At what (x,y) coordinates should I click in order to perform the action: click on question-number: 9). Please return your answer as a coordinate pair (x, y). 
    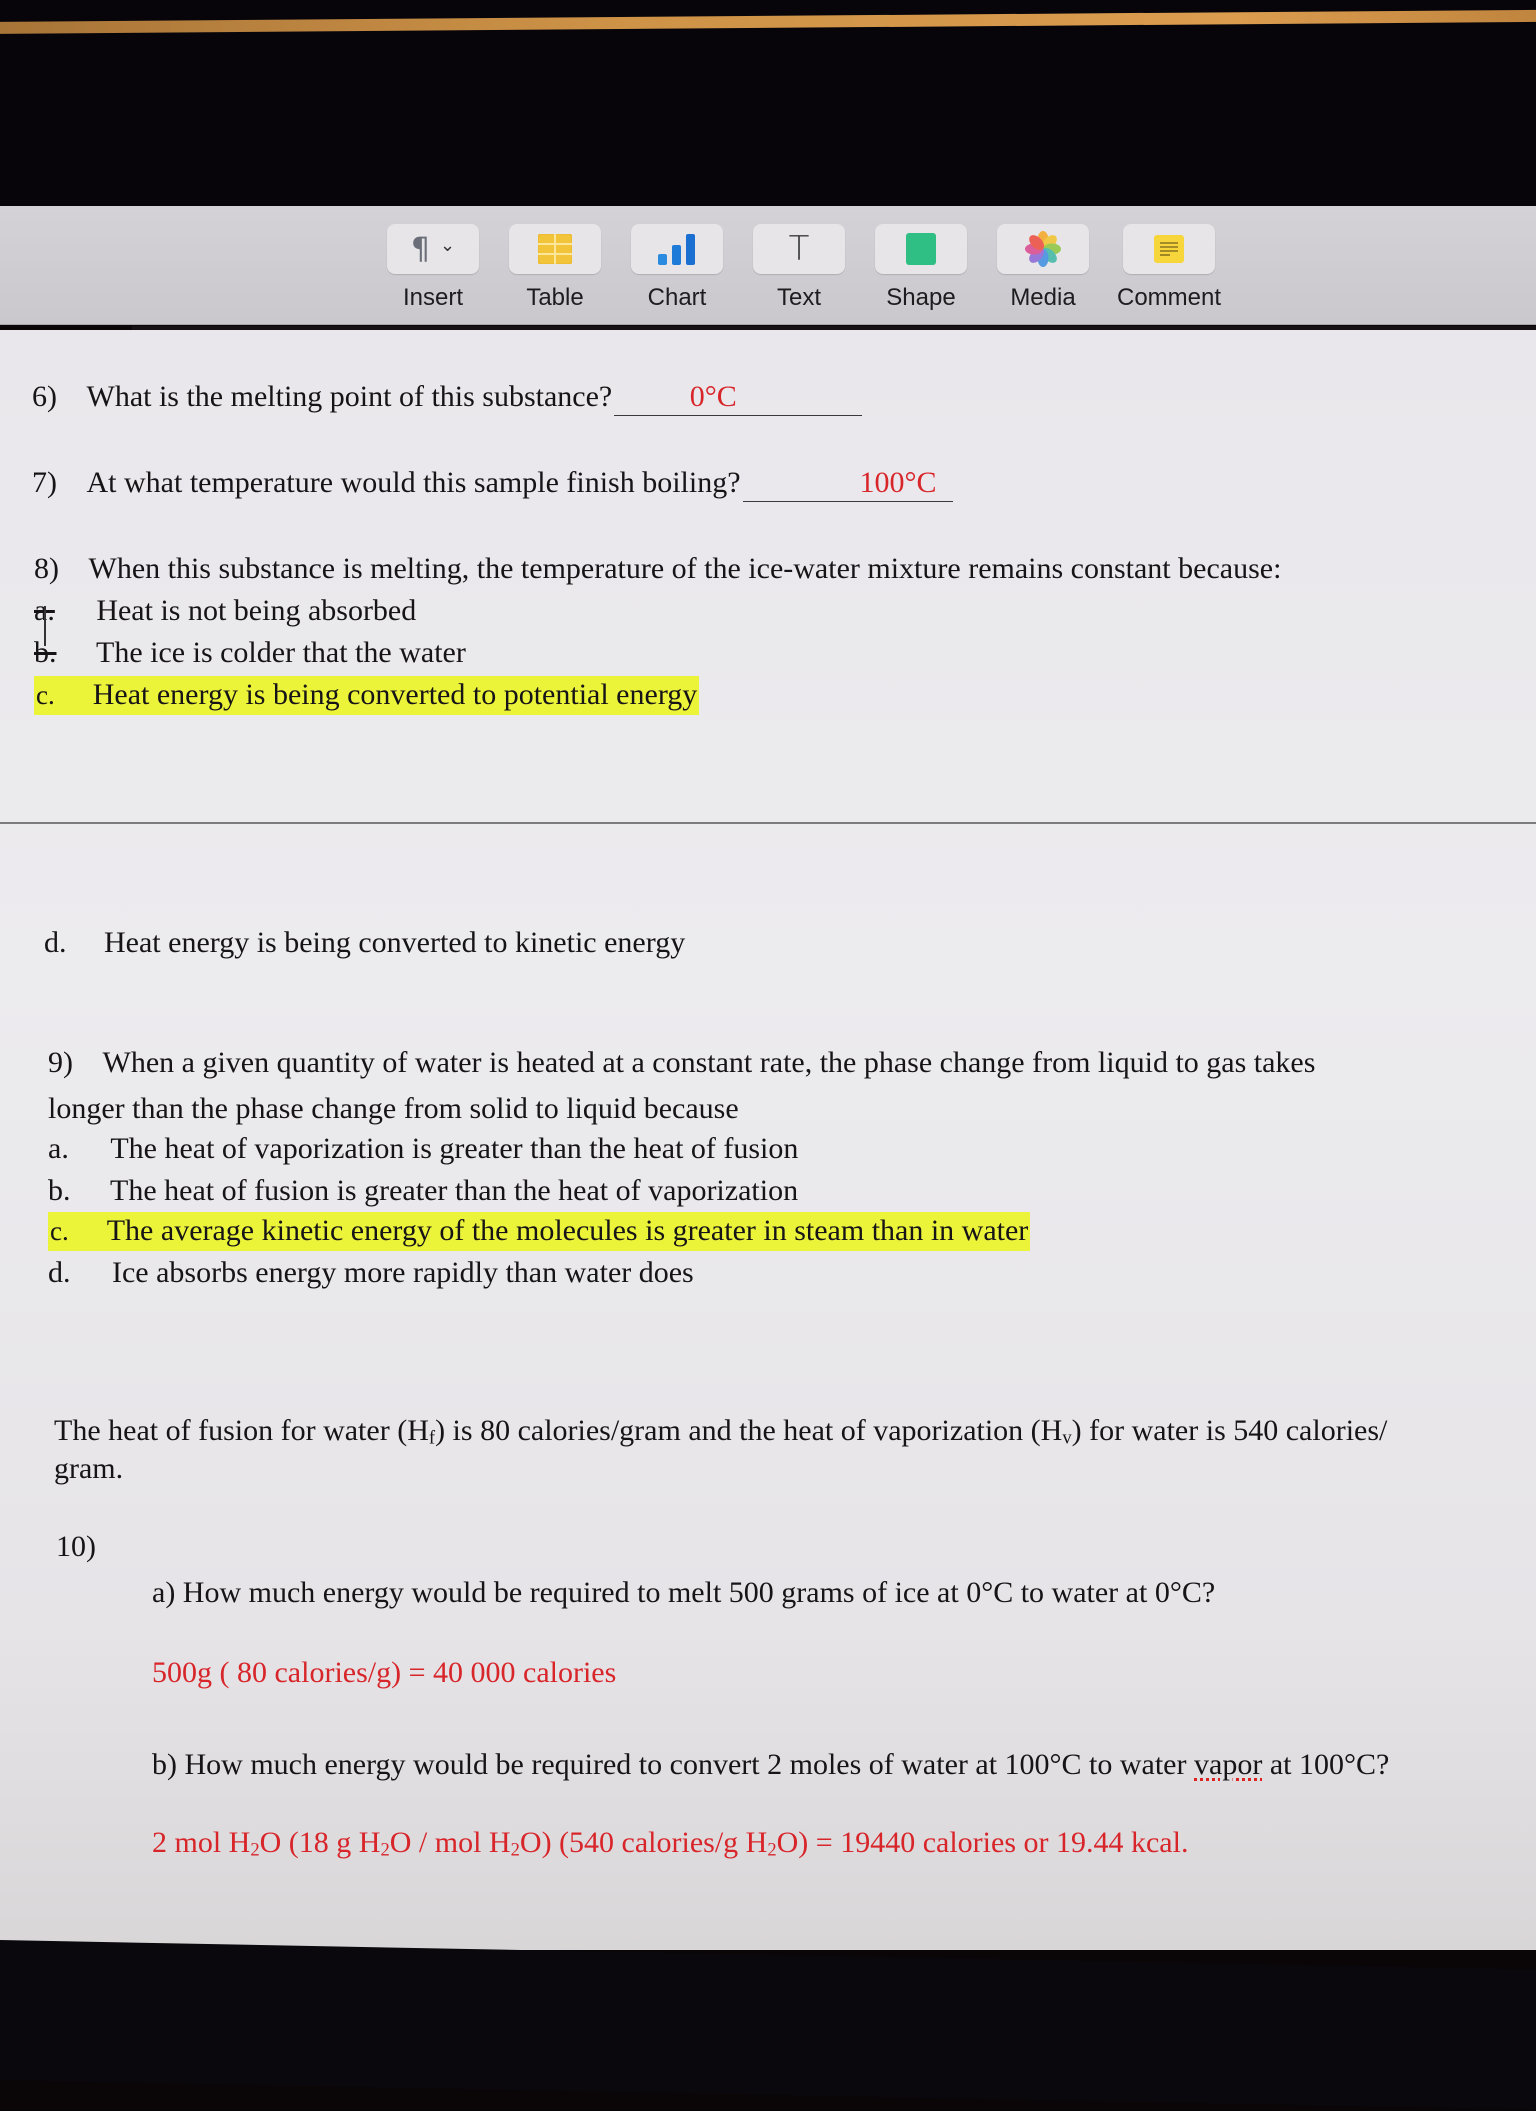
    Looking at the image, I should click on (60, 1062).